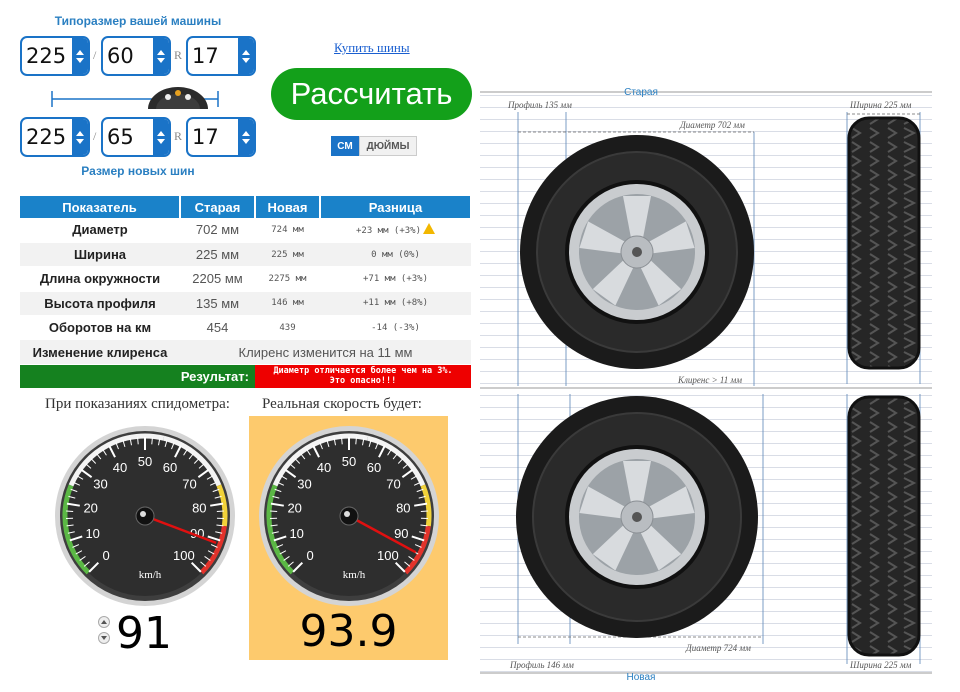 Image resolution: width=960 pixels, height=692 pixels. Describe the element at coordinates (388, 146) in the screenshot. I see `unit-inch-button: ДЮЙМЫ` at that location.